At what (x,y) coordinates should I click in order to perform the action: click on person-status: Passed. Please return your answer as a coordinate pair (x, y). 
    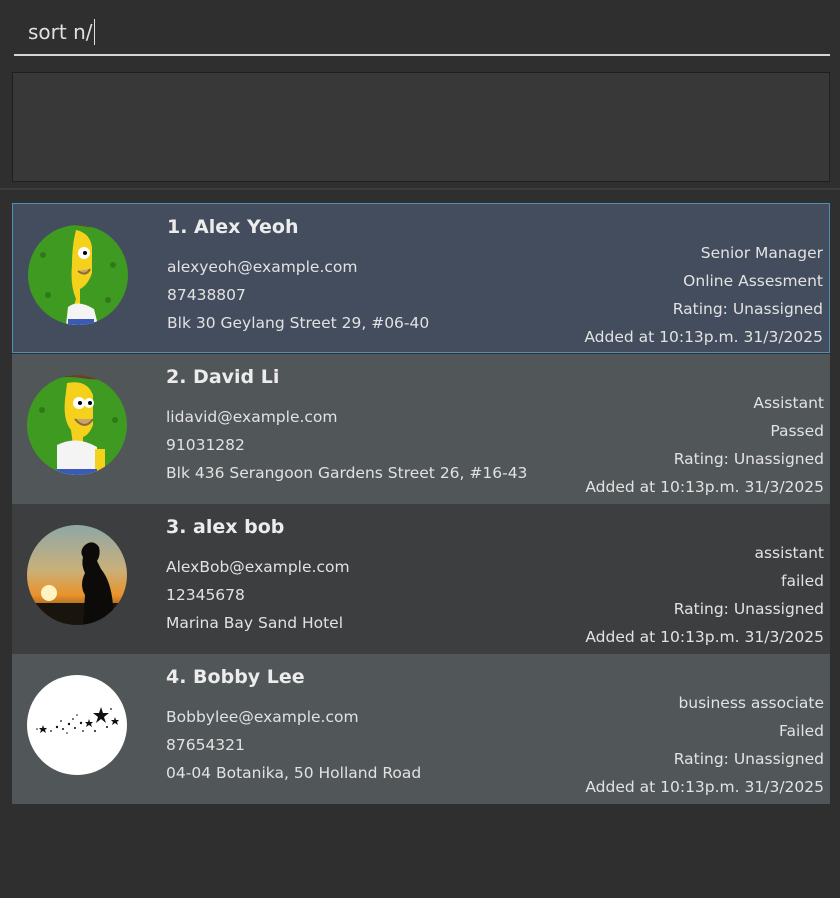
    Looking at the image, I should click on (797, 431).